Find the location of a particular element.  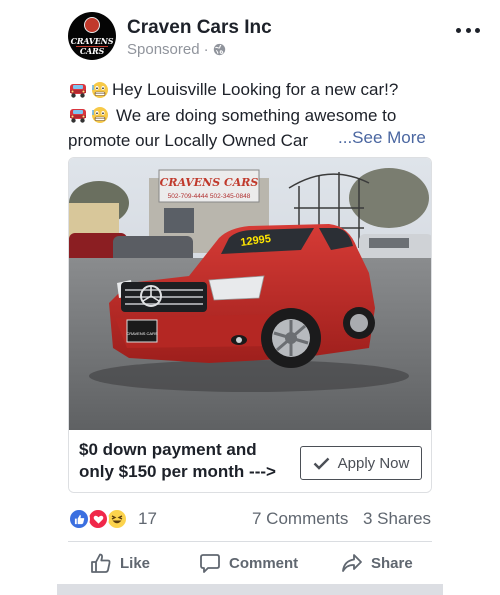

comment-button: Comment is located at coordinates (248, 563).